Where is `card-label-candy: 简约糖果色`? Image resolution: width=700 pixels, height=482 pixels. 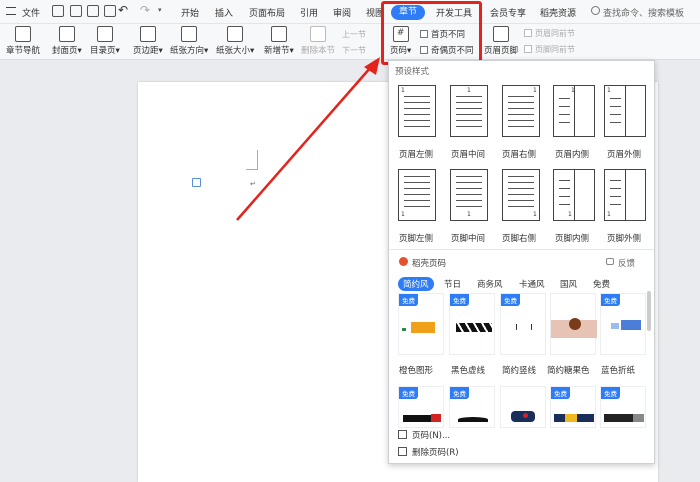
card-label-candy: 简约糖果色 is located at coordinates (568, 371).